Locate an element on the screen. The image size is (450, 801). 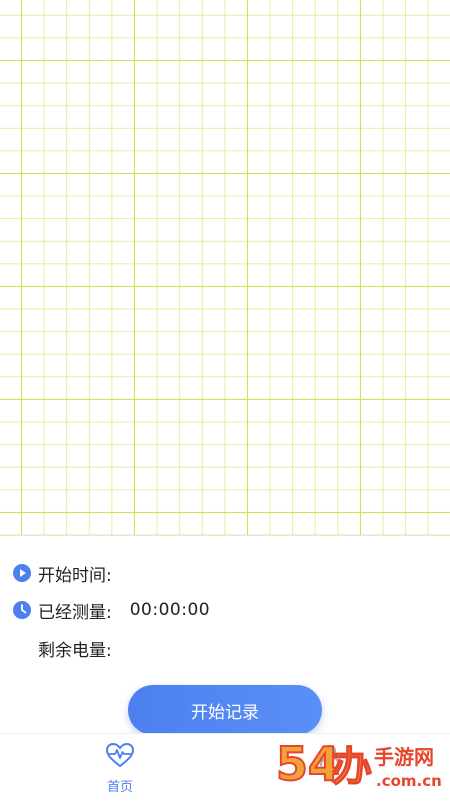
play-icon is located at coordinates (22, 573).